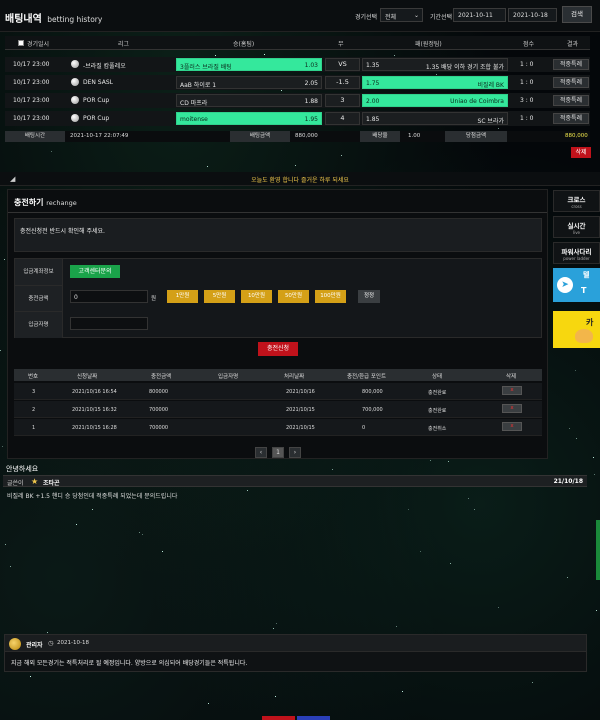 The width and height of the screenshot is (600, 720). Describe the element at coordinates (330, 296) in the screenshot. I see `amount-preset-button: 100만원` at that location.